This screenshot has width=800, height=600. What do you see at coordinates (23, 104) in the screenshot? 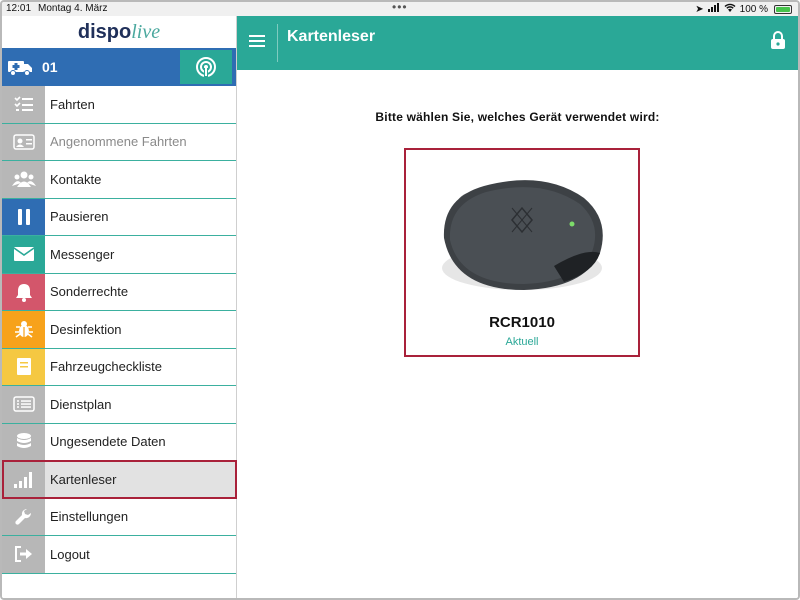
I see `checklist-icon` at bounding box center [23, 104].